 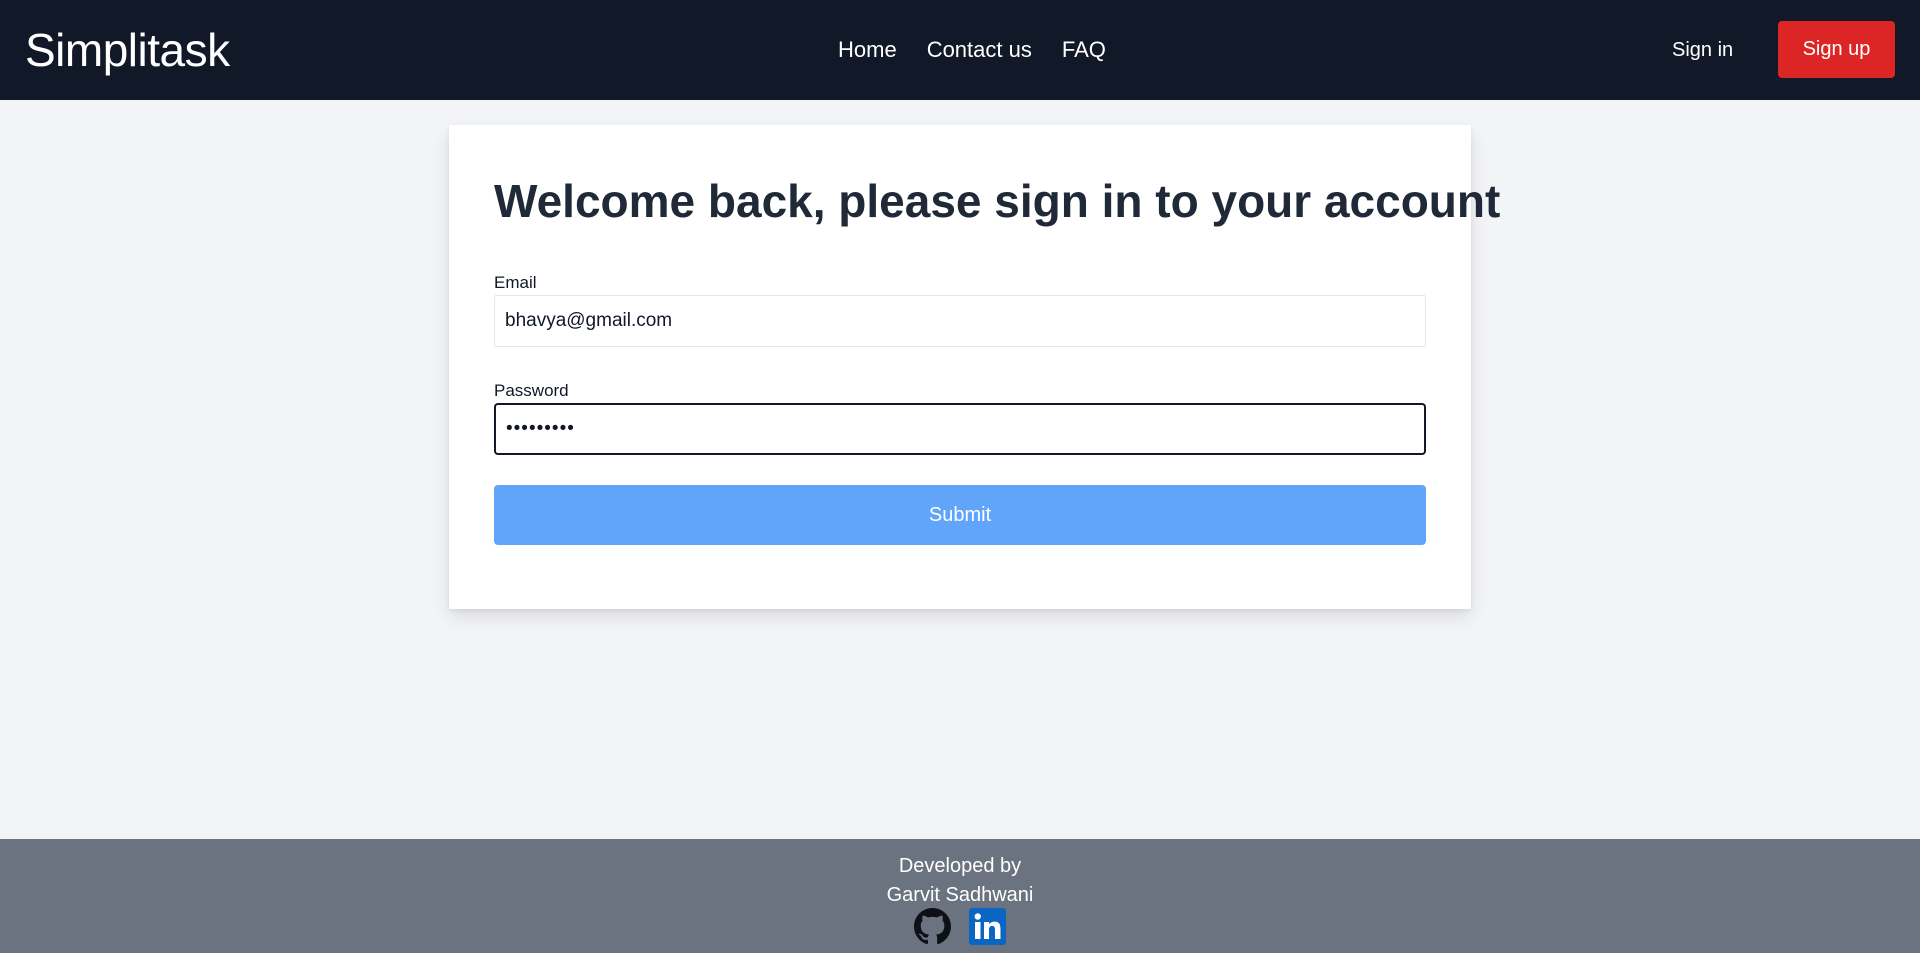 I want to click on password-field, so click(x=960, y=429).